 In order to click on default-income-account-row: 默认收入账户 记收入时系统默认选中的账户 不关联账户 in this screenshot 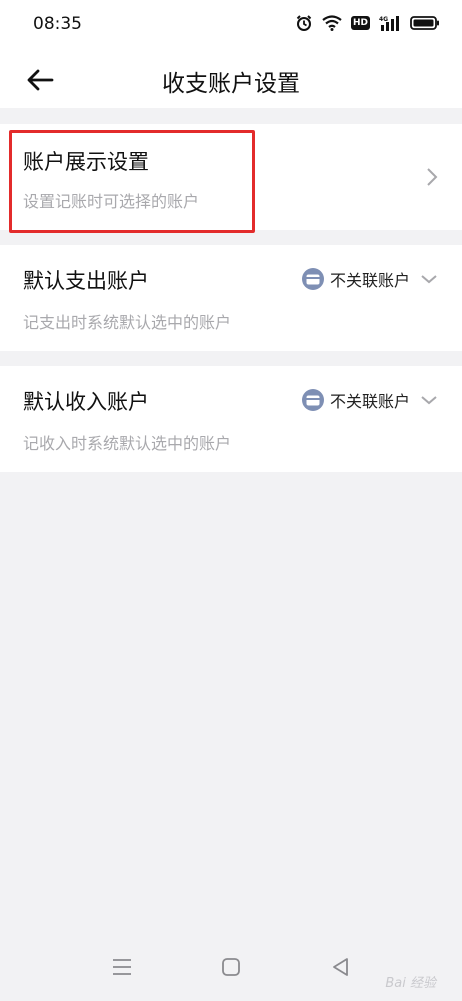, I will do `click(231, 419)`.